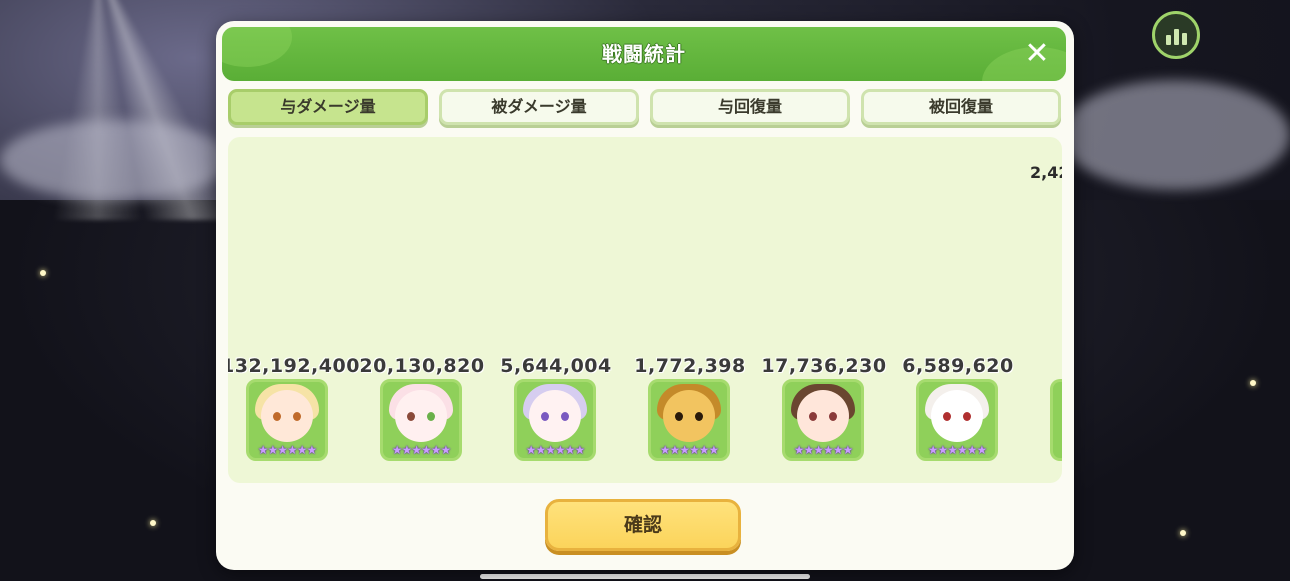 This screenshot has width=1290, height=581. I want to click on tab-damage-taken: 被ダメージ量, so click(539, 107).